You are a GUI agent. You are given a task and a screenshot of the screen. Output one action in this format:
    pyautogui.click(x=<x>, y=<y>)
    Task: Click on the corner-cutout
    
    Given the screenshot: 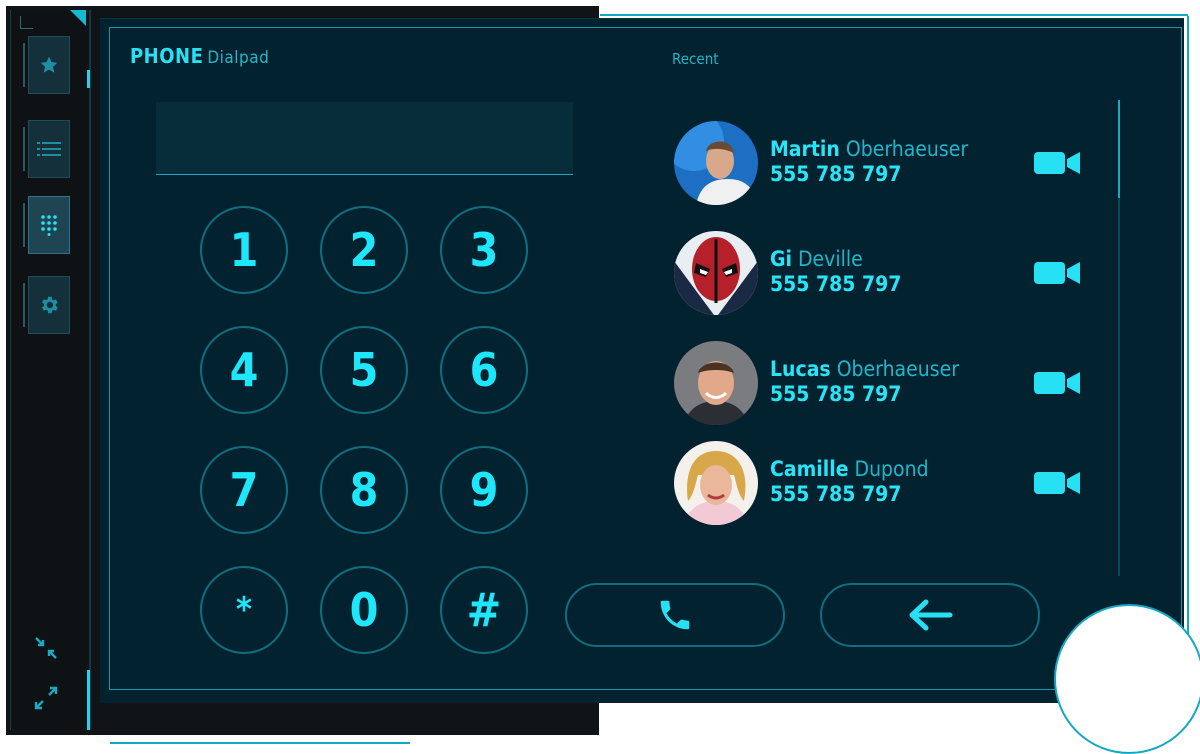 What is the action you would take?
    pyautogui.click(x=1127, y=679)
    